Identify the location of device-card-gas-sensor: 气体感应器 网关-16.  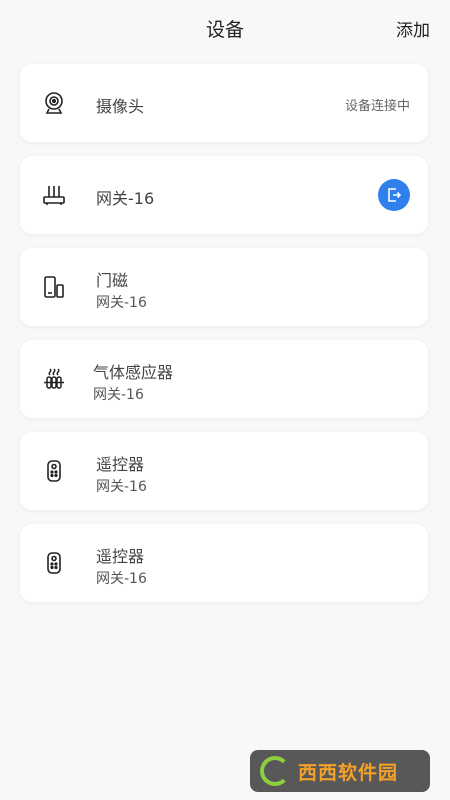
(224, 379).